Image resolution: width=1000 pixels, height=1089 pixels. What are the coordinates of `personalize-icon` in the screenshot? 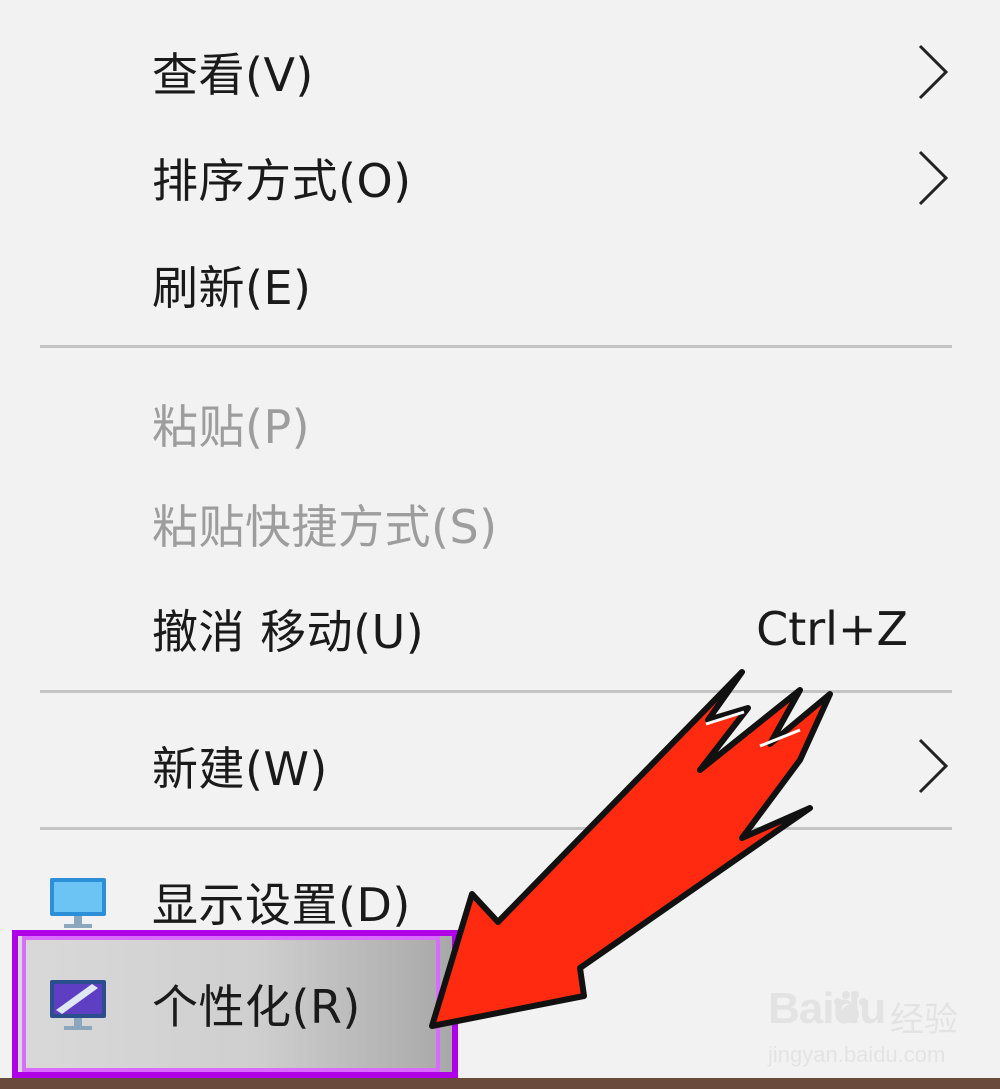 It's located at (78, 1005).